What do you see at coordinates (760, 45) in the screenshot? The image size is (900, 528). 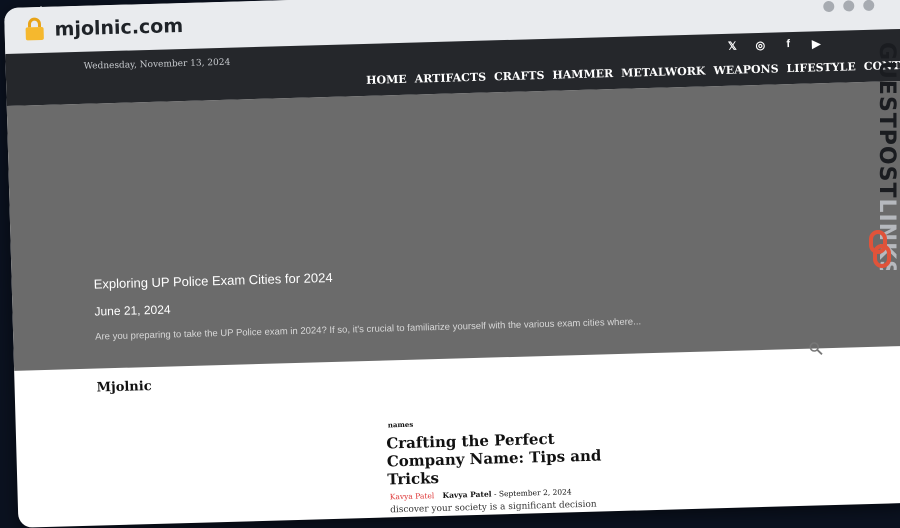 I see `instagram-icon: ◎` at bounding box center [760, 45].